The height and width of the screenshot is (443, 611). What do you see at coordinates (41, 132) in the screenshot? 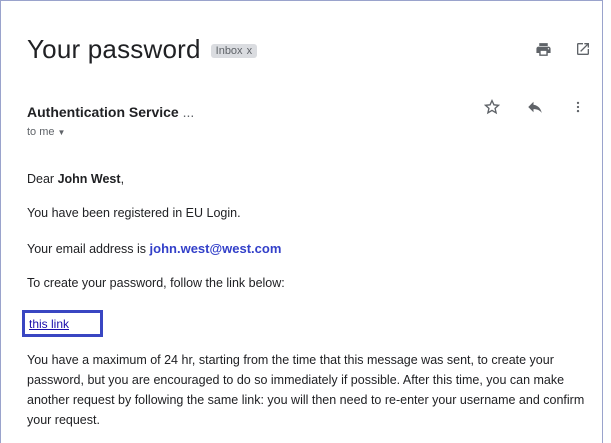
I see `recipient-text: to me` at bounding box center [41, 132].